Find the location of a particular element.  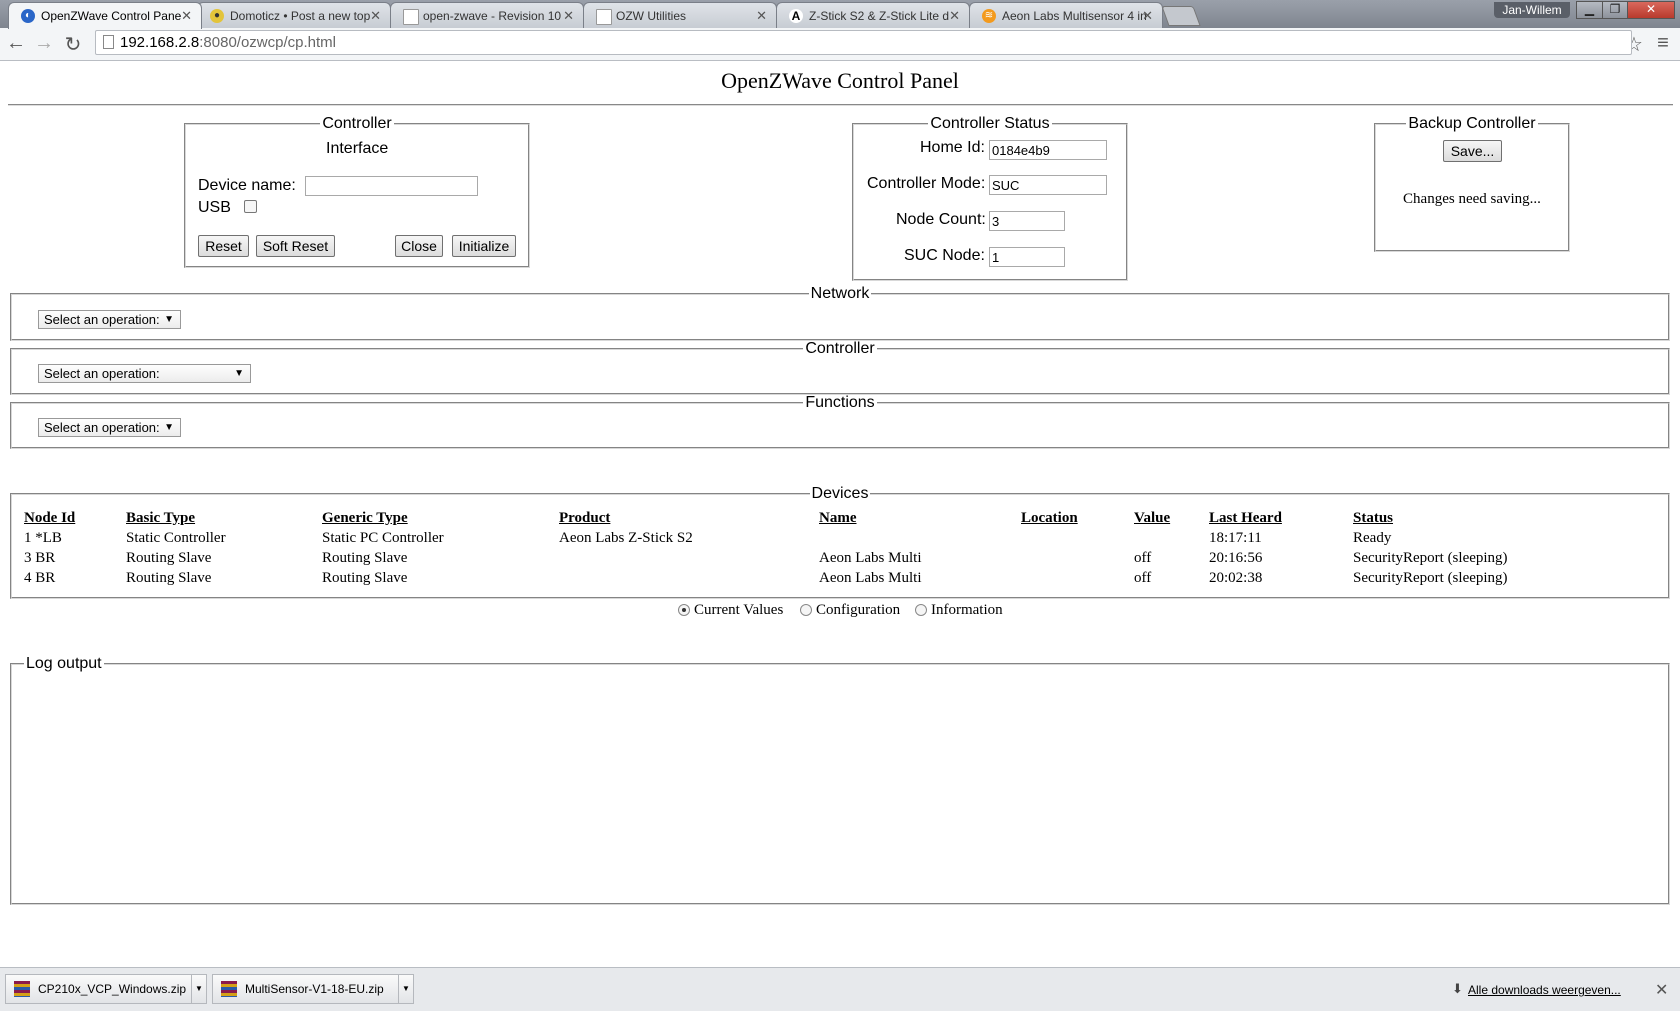

openzwave-favicon-icon: ◐ is located at coordinates (28, 16).